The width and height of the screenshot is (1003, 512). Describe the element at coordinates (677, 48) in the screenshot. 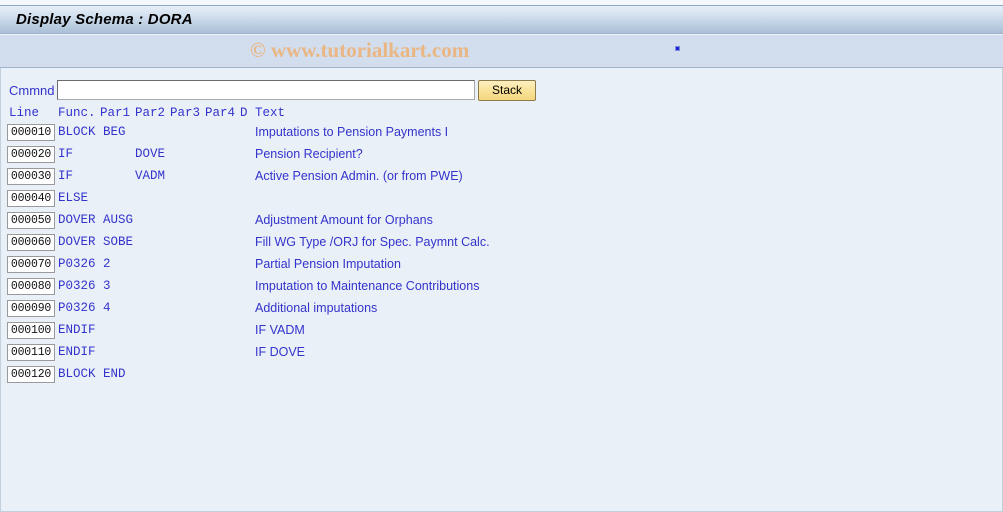

I see `cursor-marker-icon` at that location.